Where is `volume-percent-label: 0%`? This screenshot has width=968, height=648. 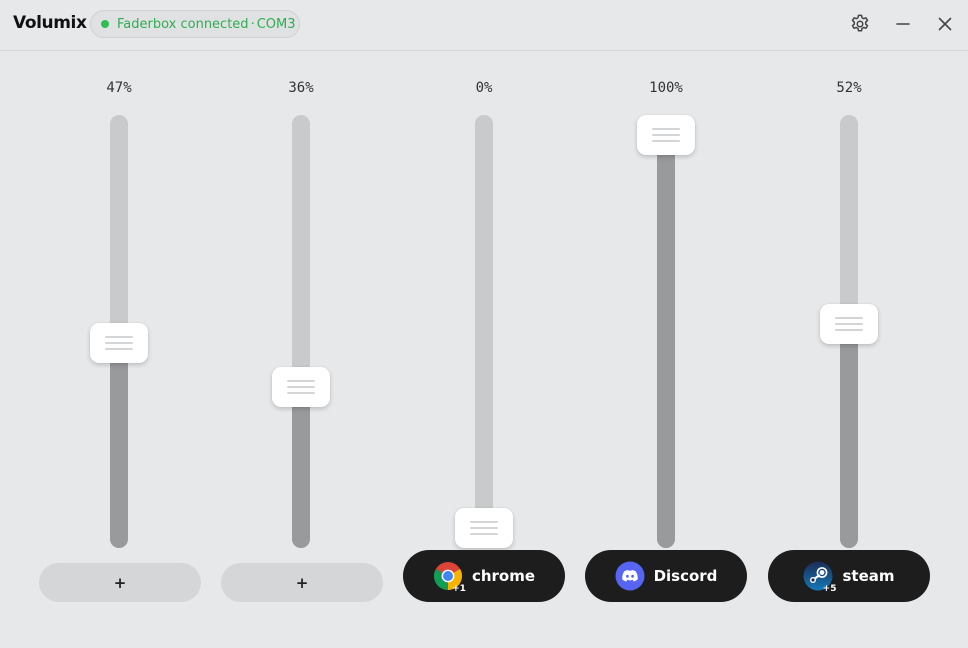
volume-percent-label: 0% is located at coordinates (484, 88).